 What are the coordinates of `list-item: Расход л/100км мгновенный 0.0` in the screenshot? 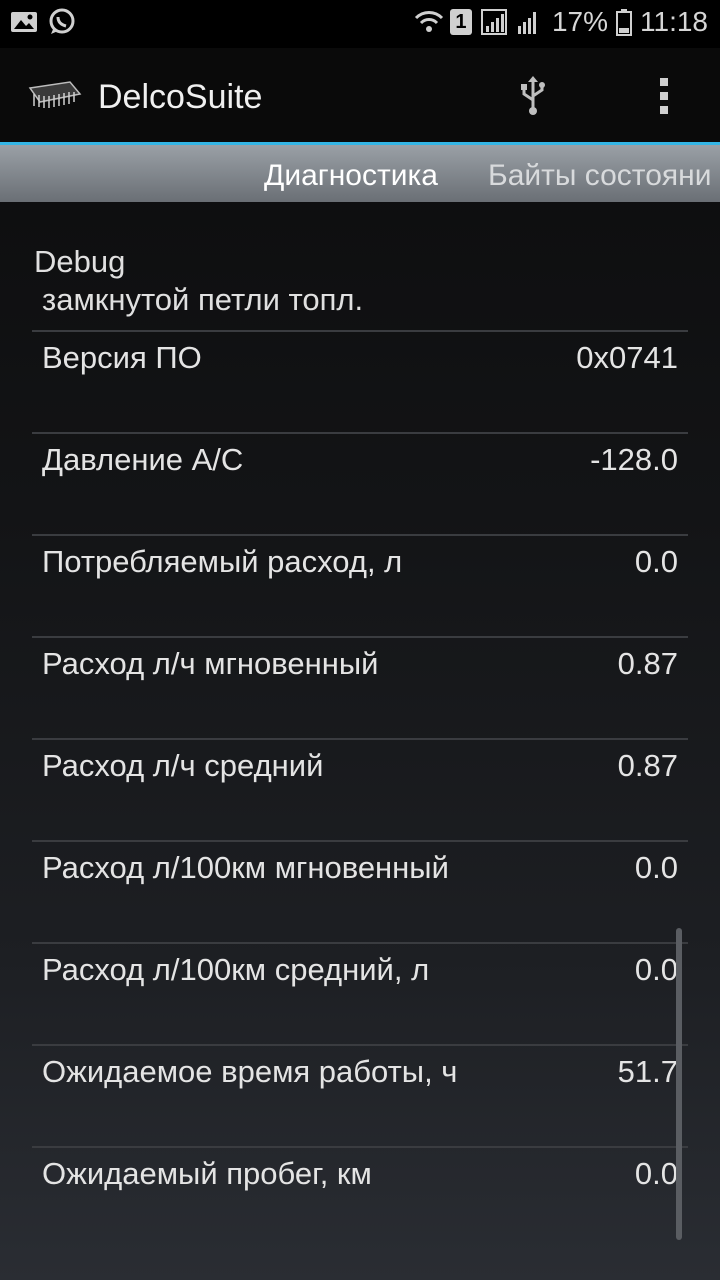 It's located at (360, 891).